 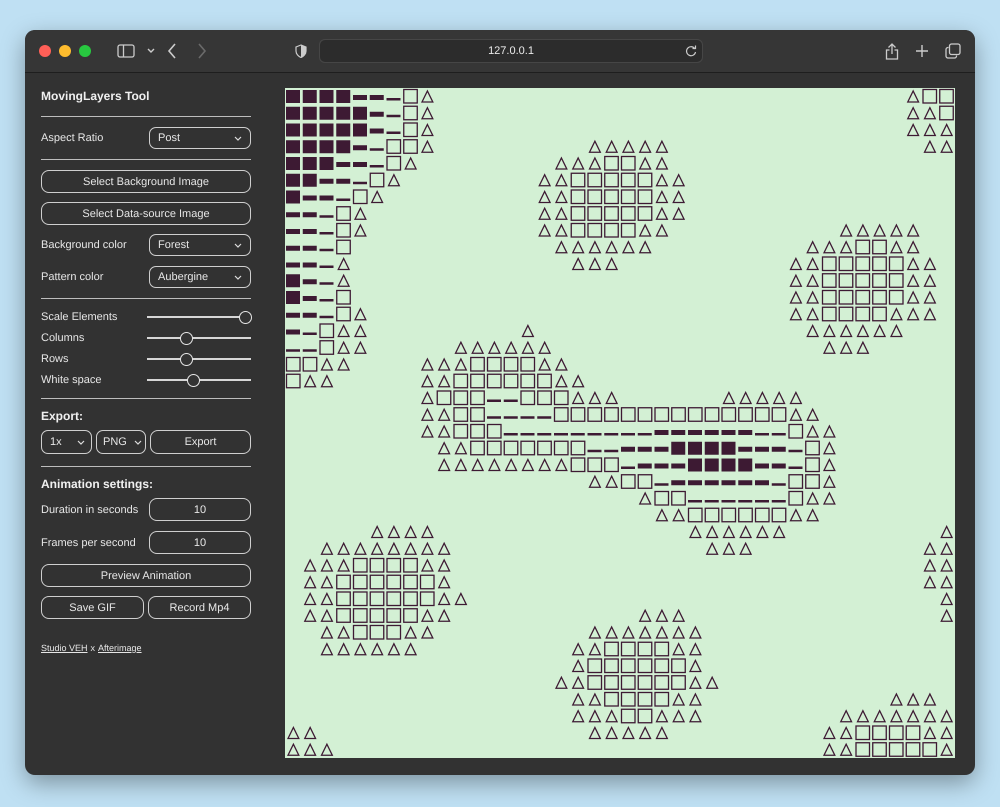 I want to click on slider-label: Scale Elements, so click(x=79, y=317).